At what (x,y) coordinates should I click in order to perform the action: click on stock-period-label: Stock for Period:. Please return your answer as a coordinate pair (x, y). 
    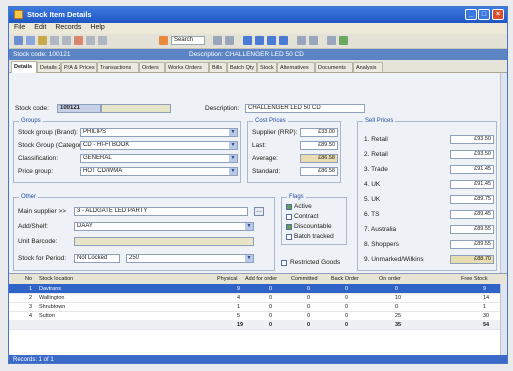
    Looking at the image, I should click on (42, 258).